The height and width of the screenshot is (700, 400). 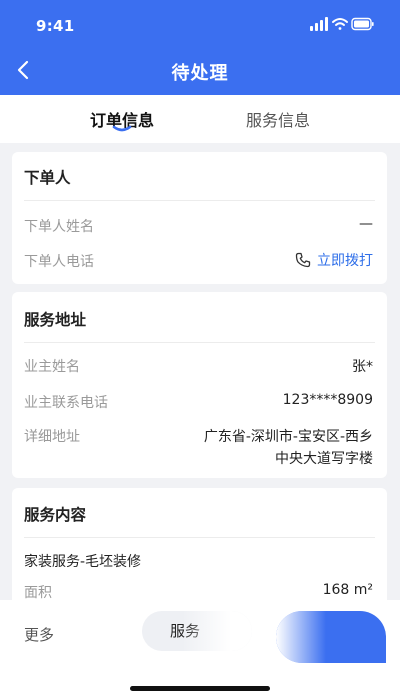 What do you see at coordinates (83, 562) in the screenshot?
I see `service-name: 家装服务-毛坯装修` at bounding box center [83, 562].